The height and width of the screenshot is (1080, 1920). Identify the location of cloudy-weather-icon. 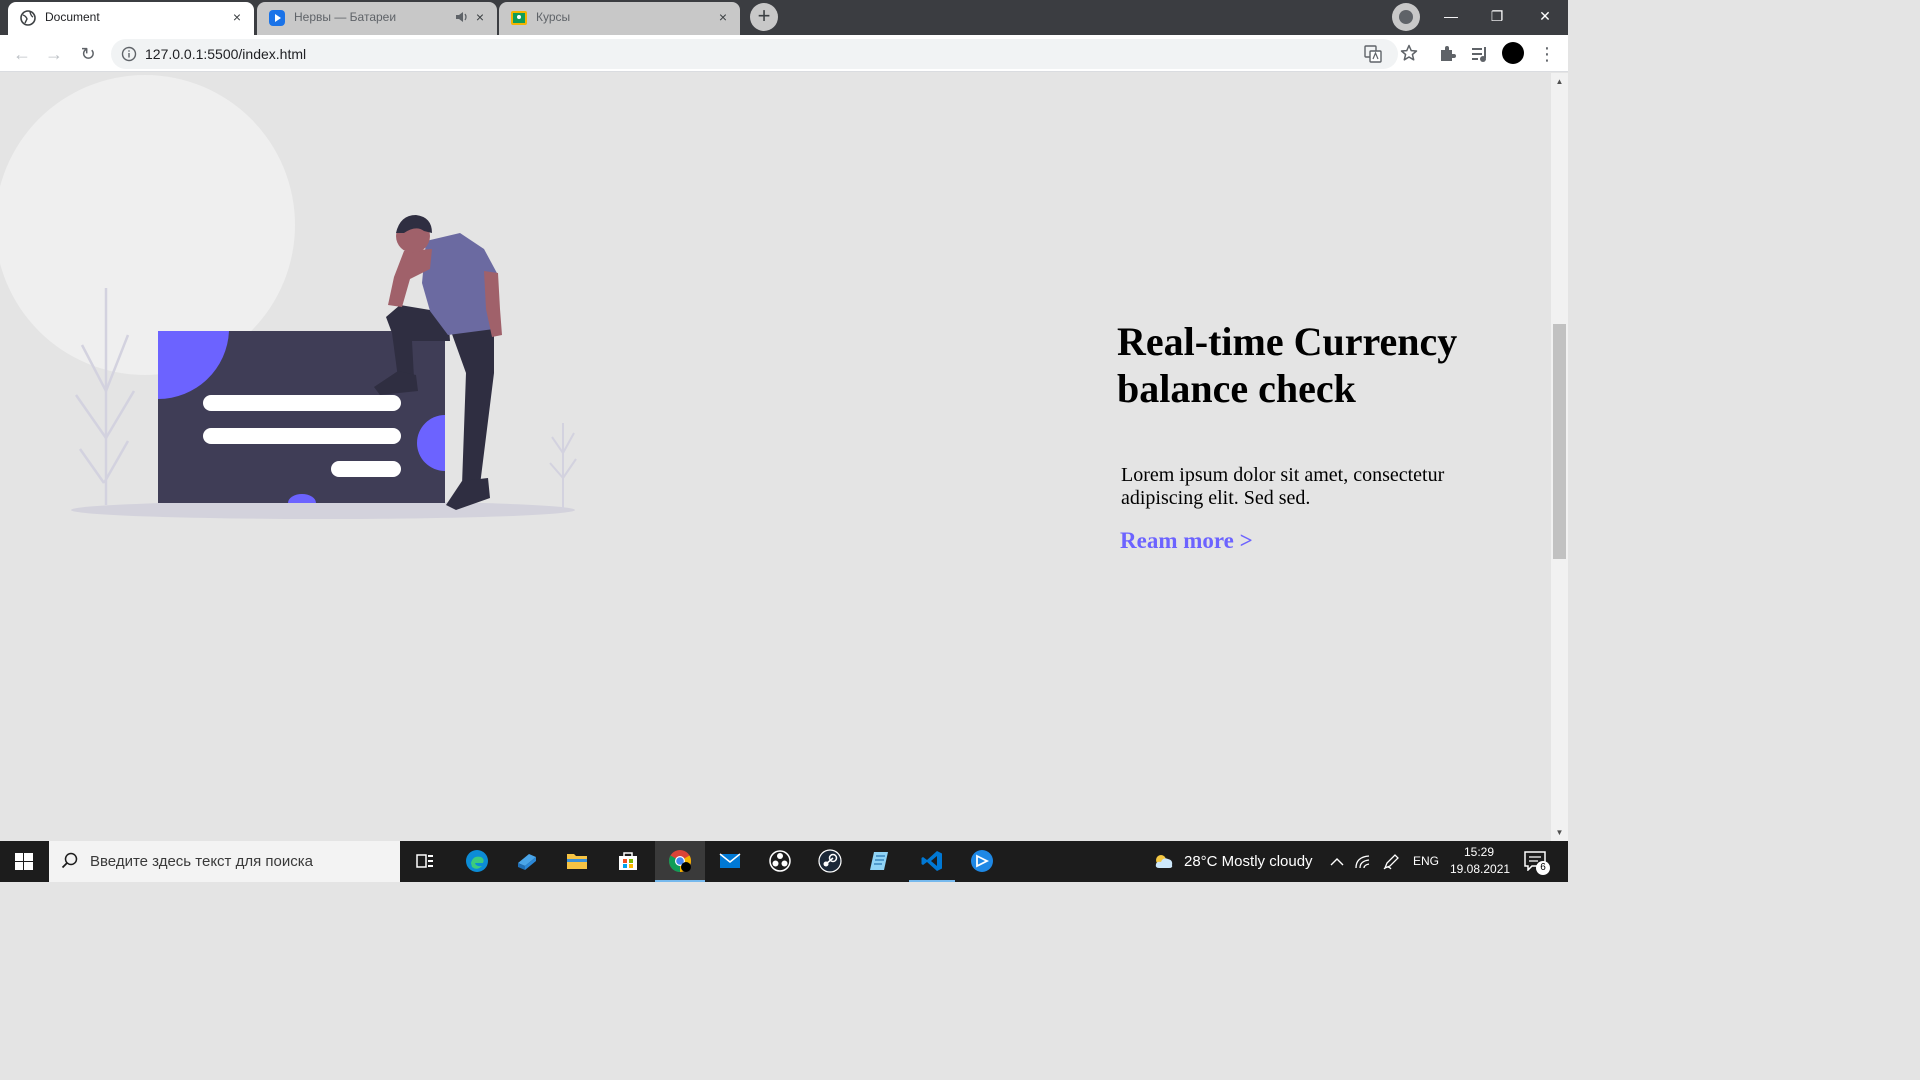
(1164, 861).